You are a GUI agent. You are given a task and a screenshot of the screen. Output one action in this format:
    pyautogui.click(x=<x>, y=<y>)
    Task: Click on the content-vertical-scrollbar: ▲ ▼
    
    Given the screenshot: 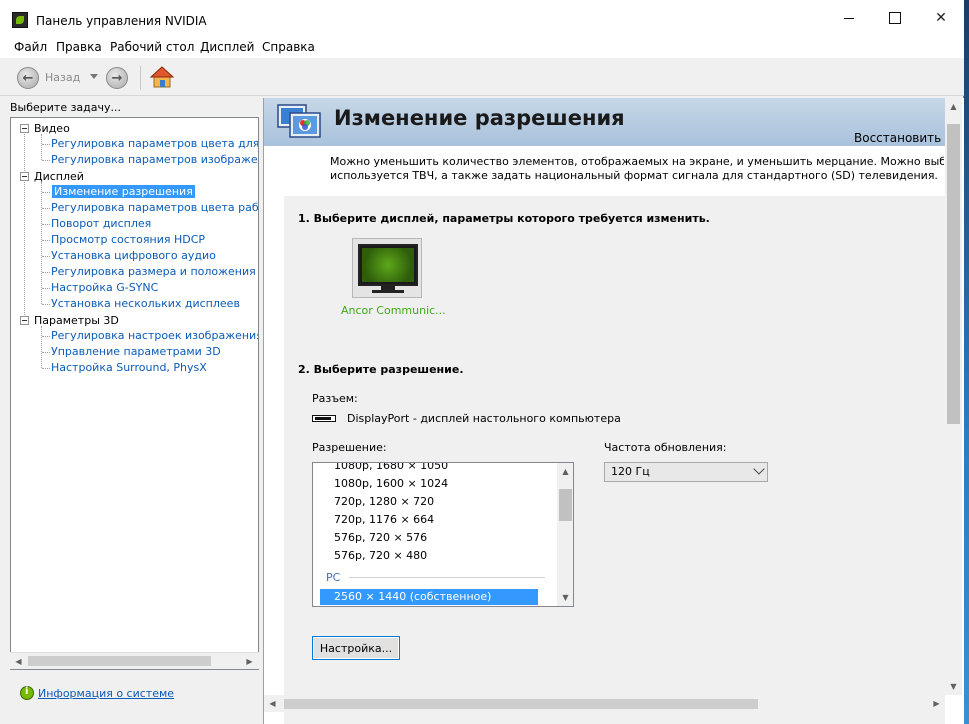 What is the action you would take?
    pyautogui.click(x=953, y=396)
    